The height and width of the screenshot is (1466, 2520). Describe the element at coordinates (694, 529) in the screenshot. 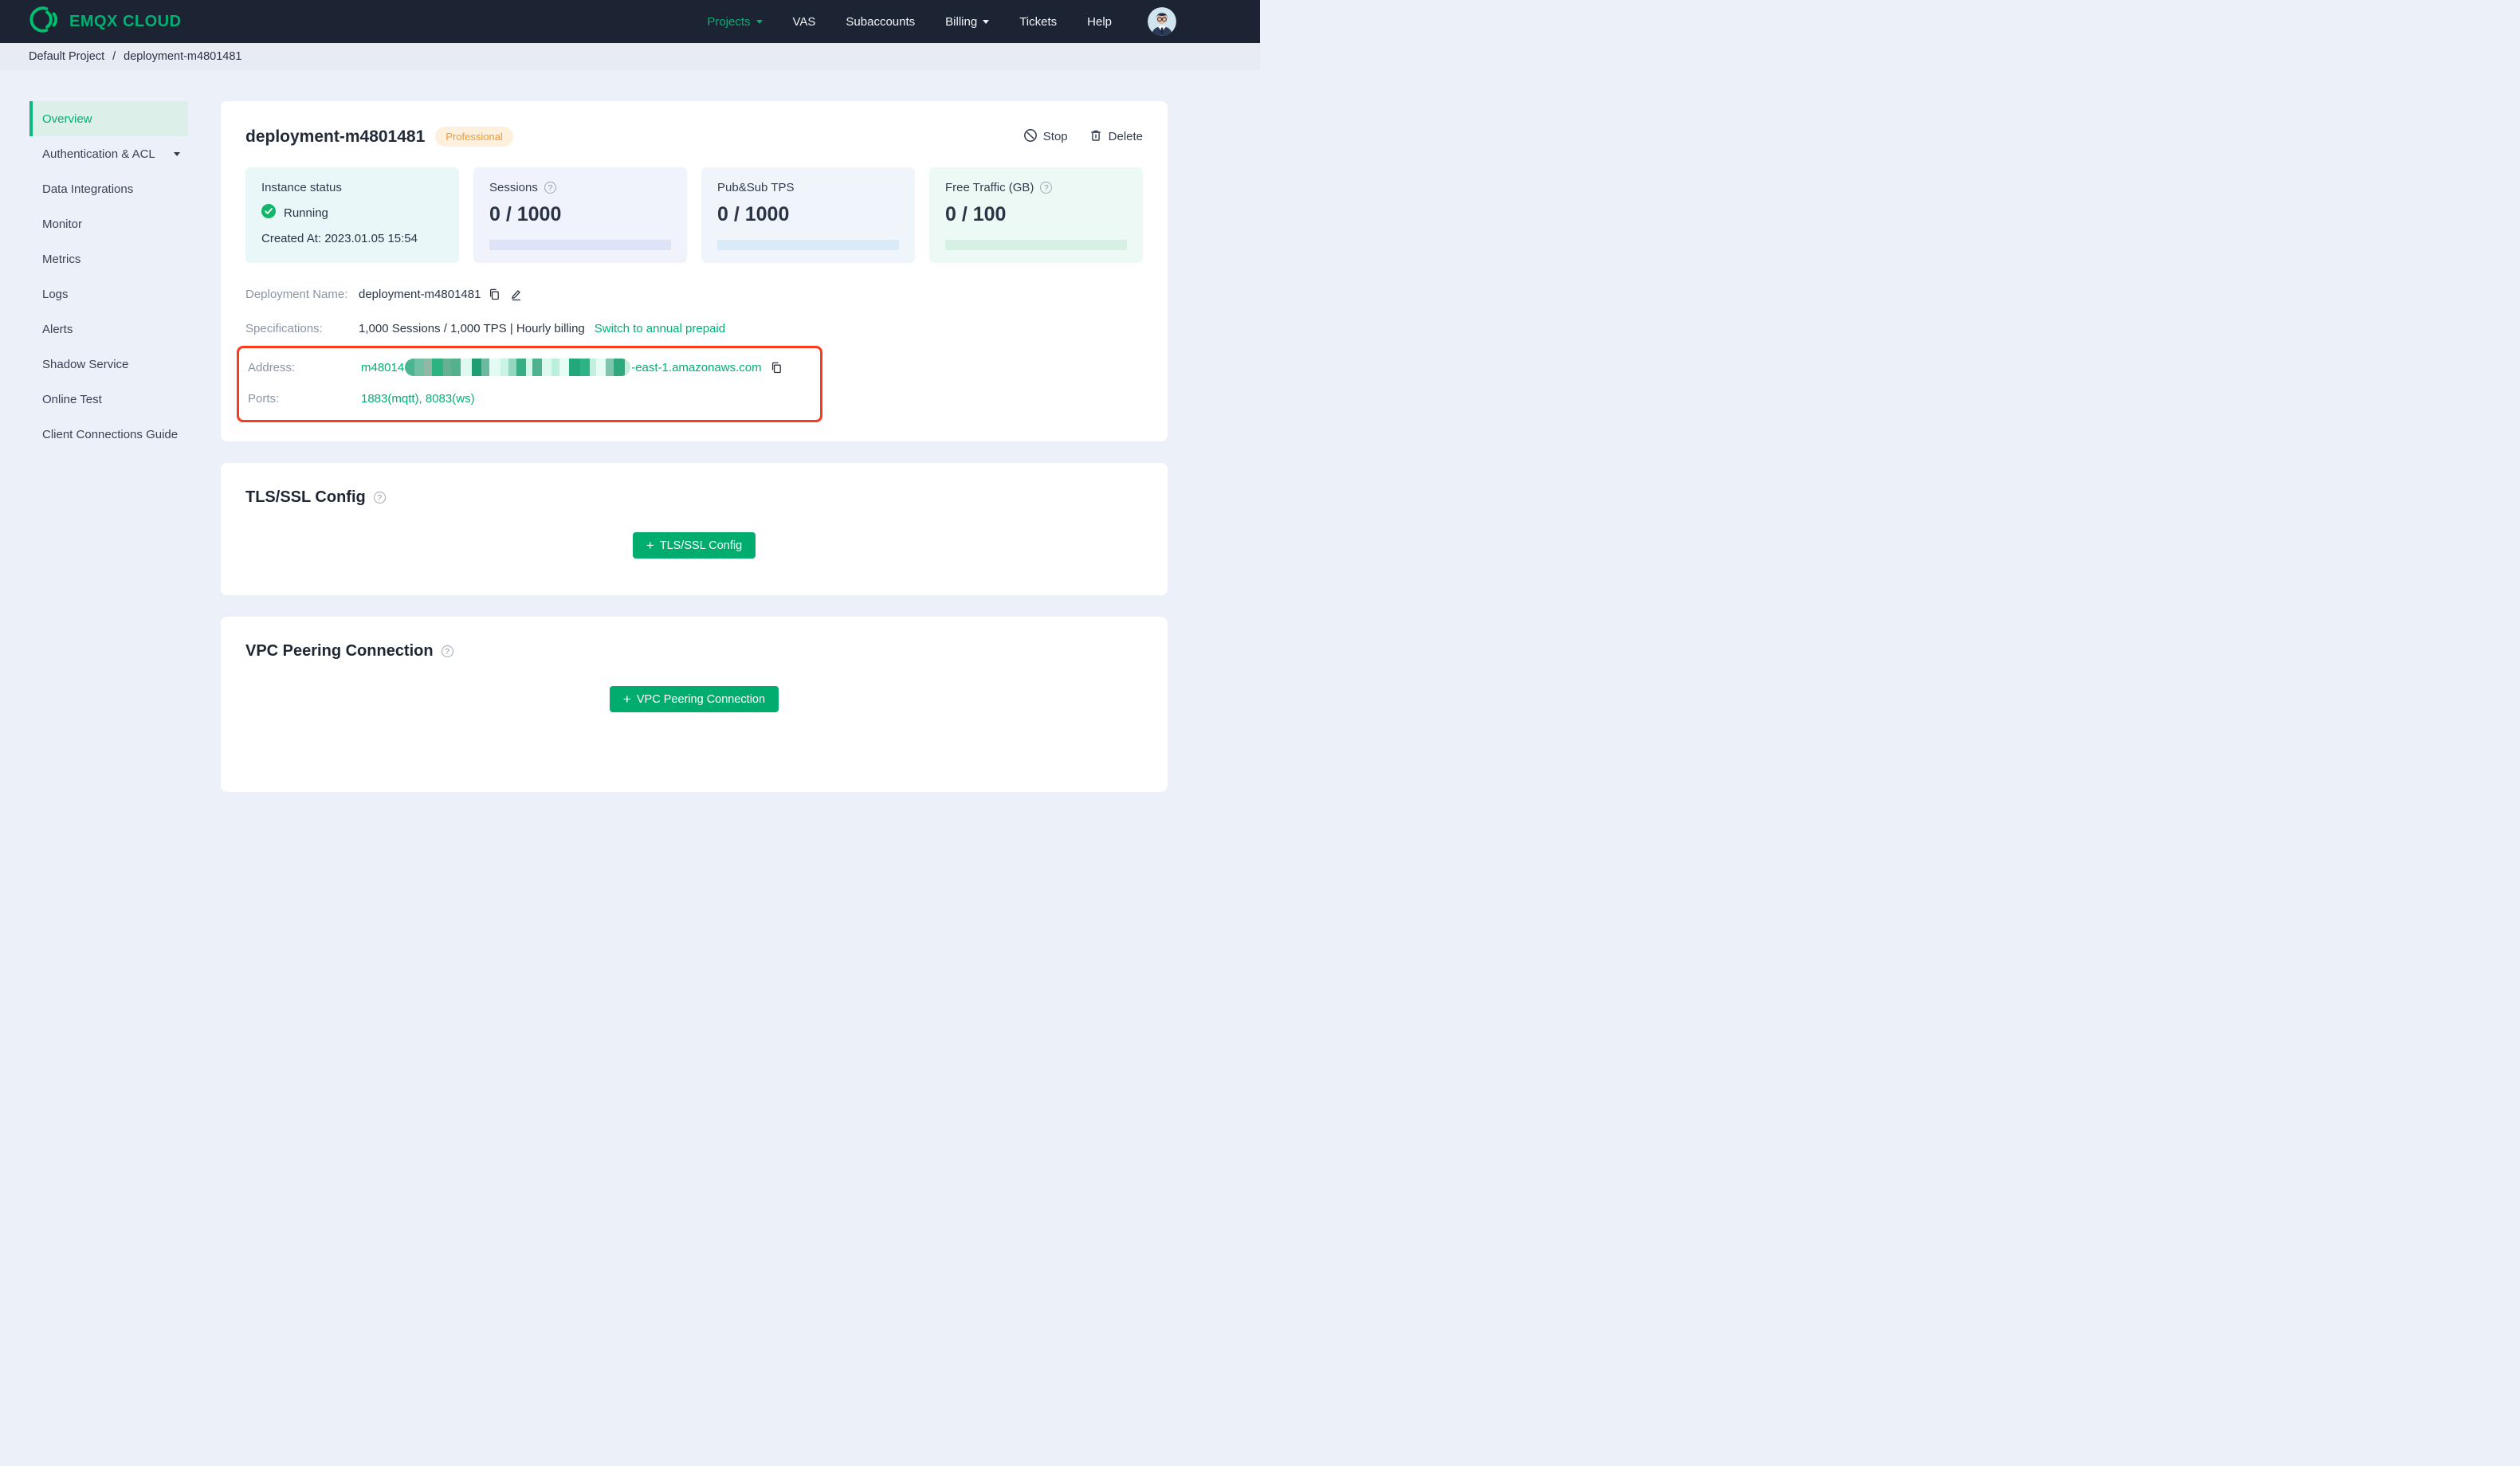

I see `tls-ssl-config-card: TLS/SSL Config ? + TLS/SSL Config` at that location.